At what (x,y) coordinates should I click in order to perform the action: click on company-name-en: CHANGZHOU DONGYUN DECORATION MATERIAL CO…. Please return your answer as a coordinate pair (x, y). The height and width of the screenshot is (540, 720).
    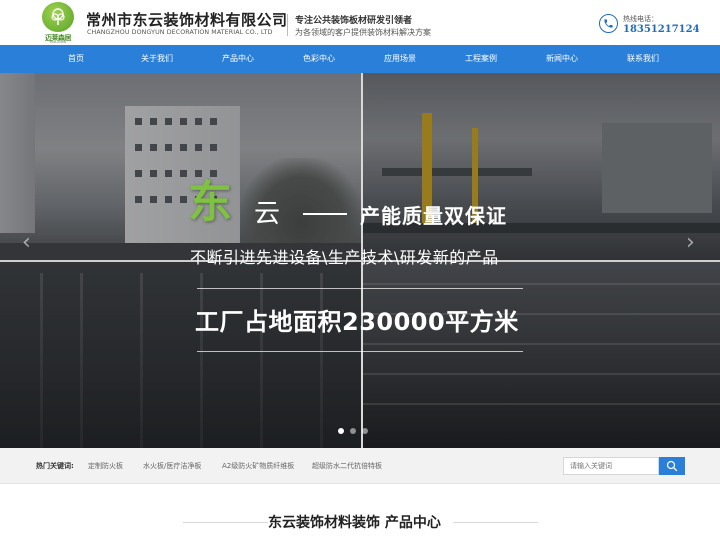
    Looking at the image, I should click on (180, 32).